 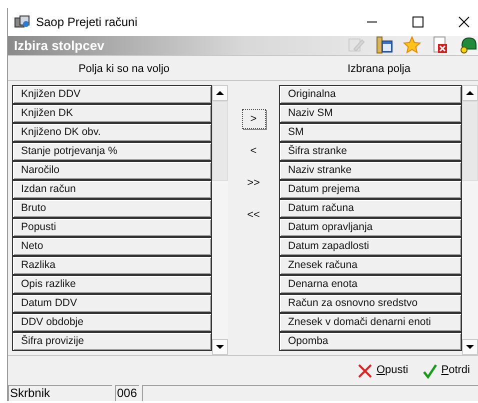 I want to click on list-item: Šifra provizije, so click(x=112, y=341).